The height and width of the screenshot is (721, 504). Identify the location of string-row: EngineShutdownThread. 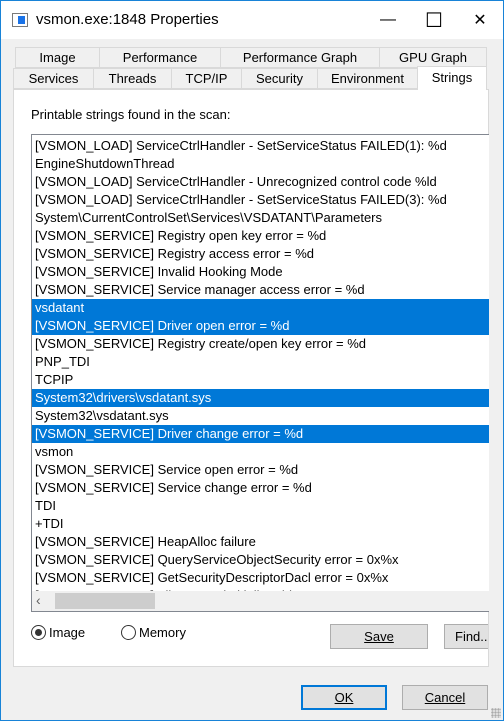
(260, 164).